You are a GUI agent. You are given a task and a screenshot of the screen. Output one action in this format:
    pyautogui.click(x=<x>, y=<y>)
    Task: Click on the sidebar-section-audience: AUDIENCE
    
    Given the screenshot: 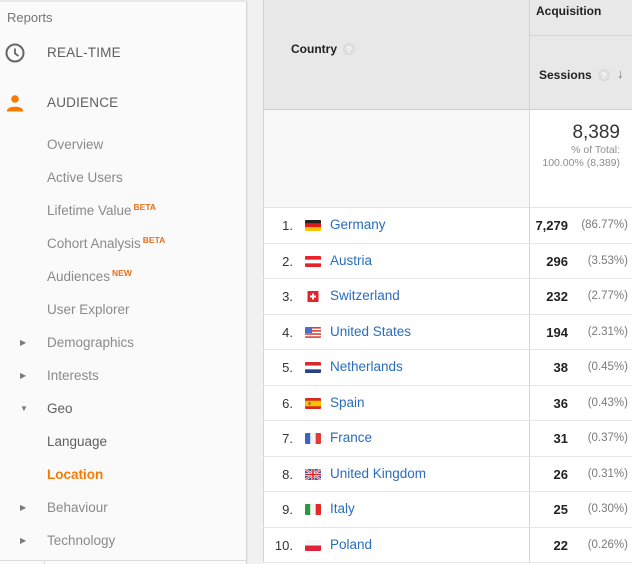 What is the action you would take?
    pyautogui.click(x=123, y=102)
    